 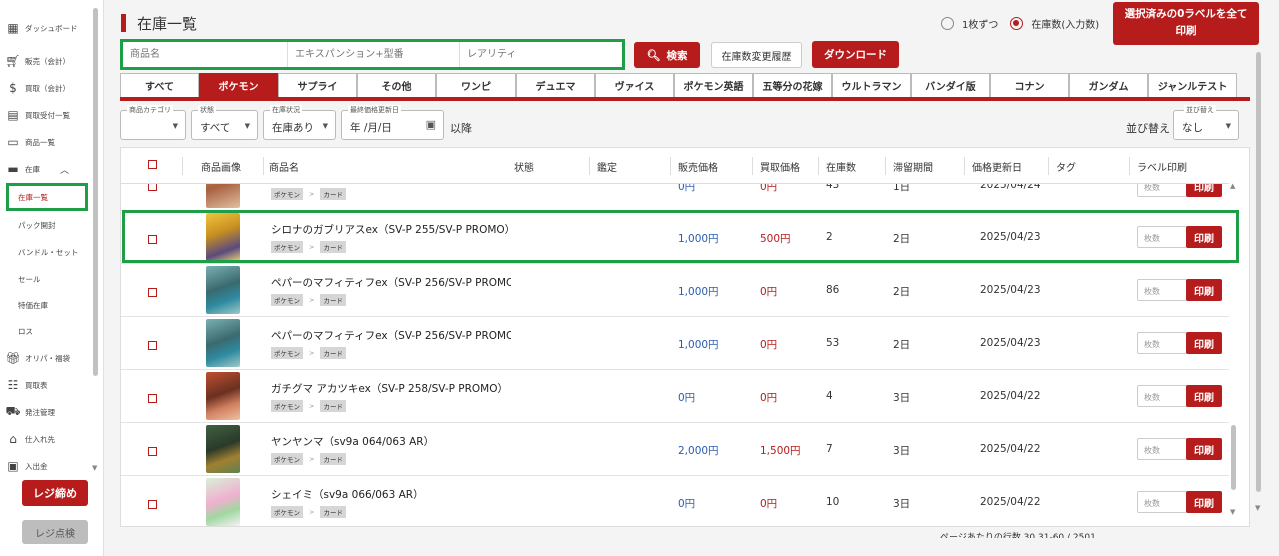 I want to click on reji-check-button: レジ点検, so click(x=55, y=532).